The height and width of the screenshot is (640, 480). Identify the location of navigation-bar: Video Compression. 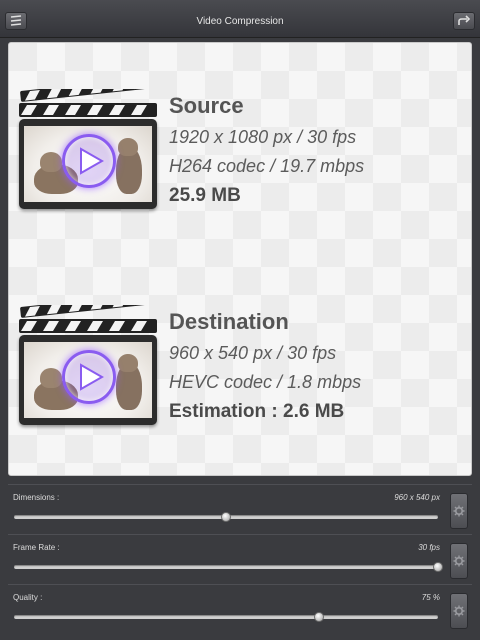
(240, 19).